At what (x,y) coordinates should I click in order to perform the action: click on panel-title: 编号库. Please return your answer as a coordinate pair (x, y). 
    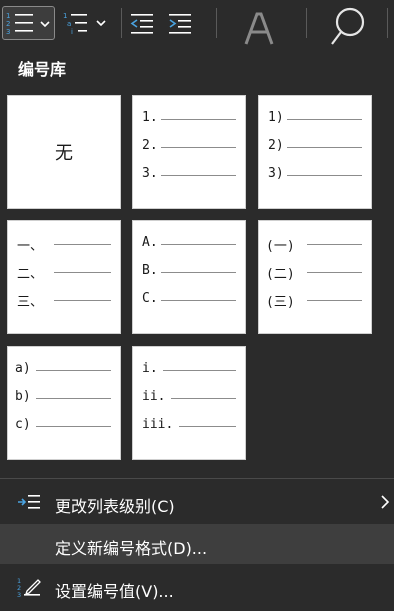
    Looking at the image, I should click on (42, 69).